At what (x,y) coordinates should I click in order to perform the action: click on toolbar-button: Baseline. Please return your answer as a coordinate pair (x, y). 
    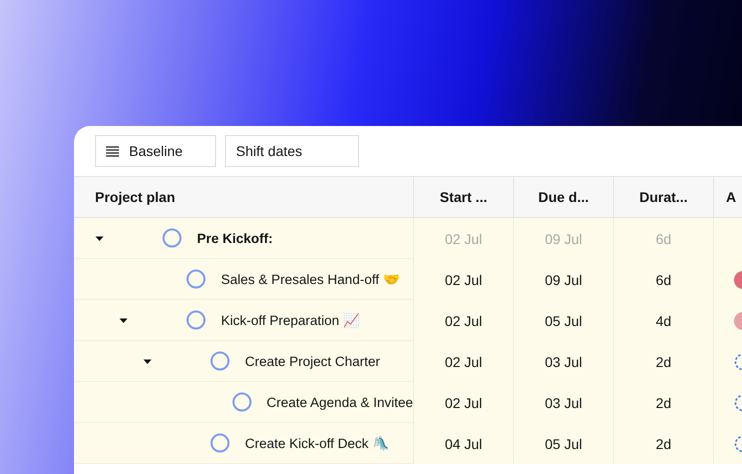
    Looking at the image, I should click on (155, 151).